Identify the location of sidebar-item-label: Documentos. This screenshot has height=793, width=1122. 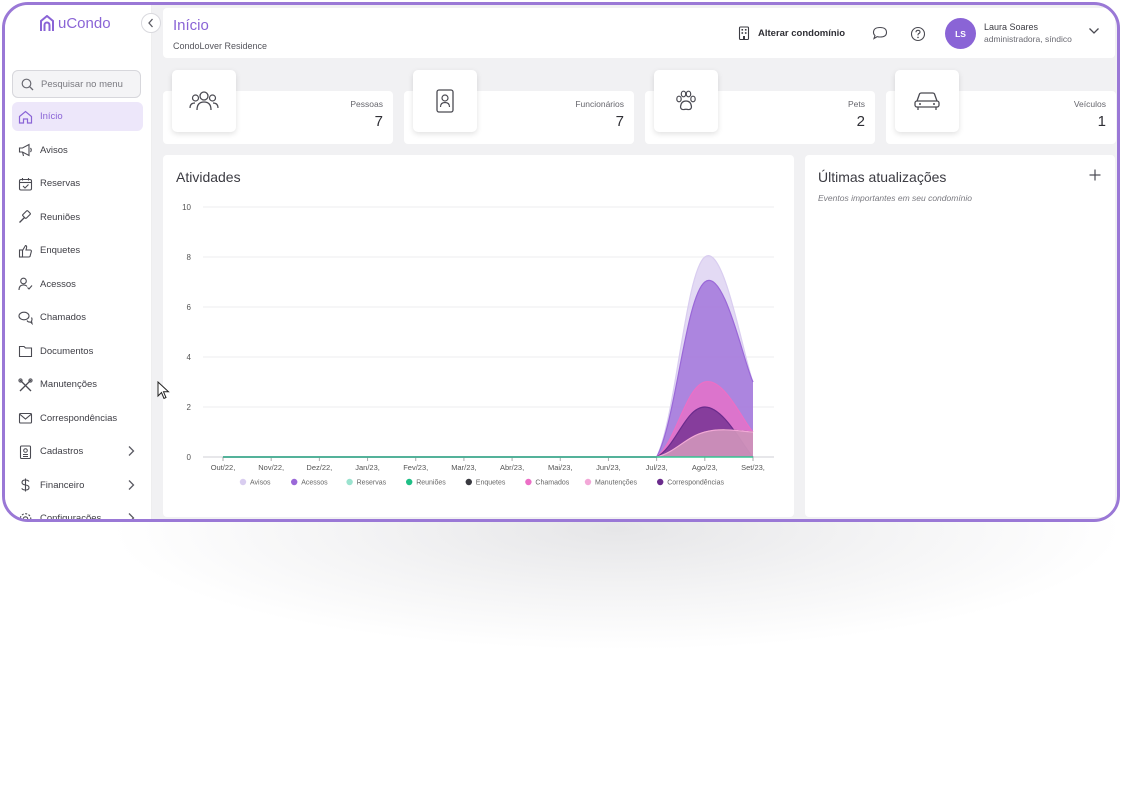
(67, 351).